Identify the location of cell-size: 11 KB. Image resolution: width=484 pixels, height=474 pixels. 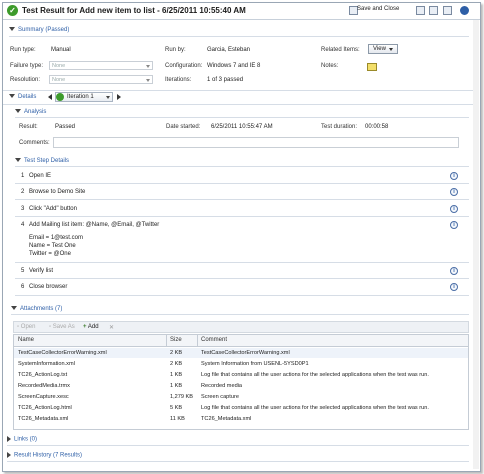
(177, 419).